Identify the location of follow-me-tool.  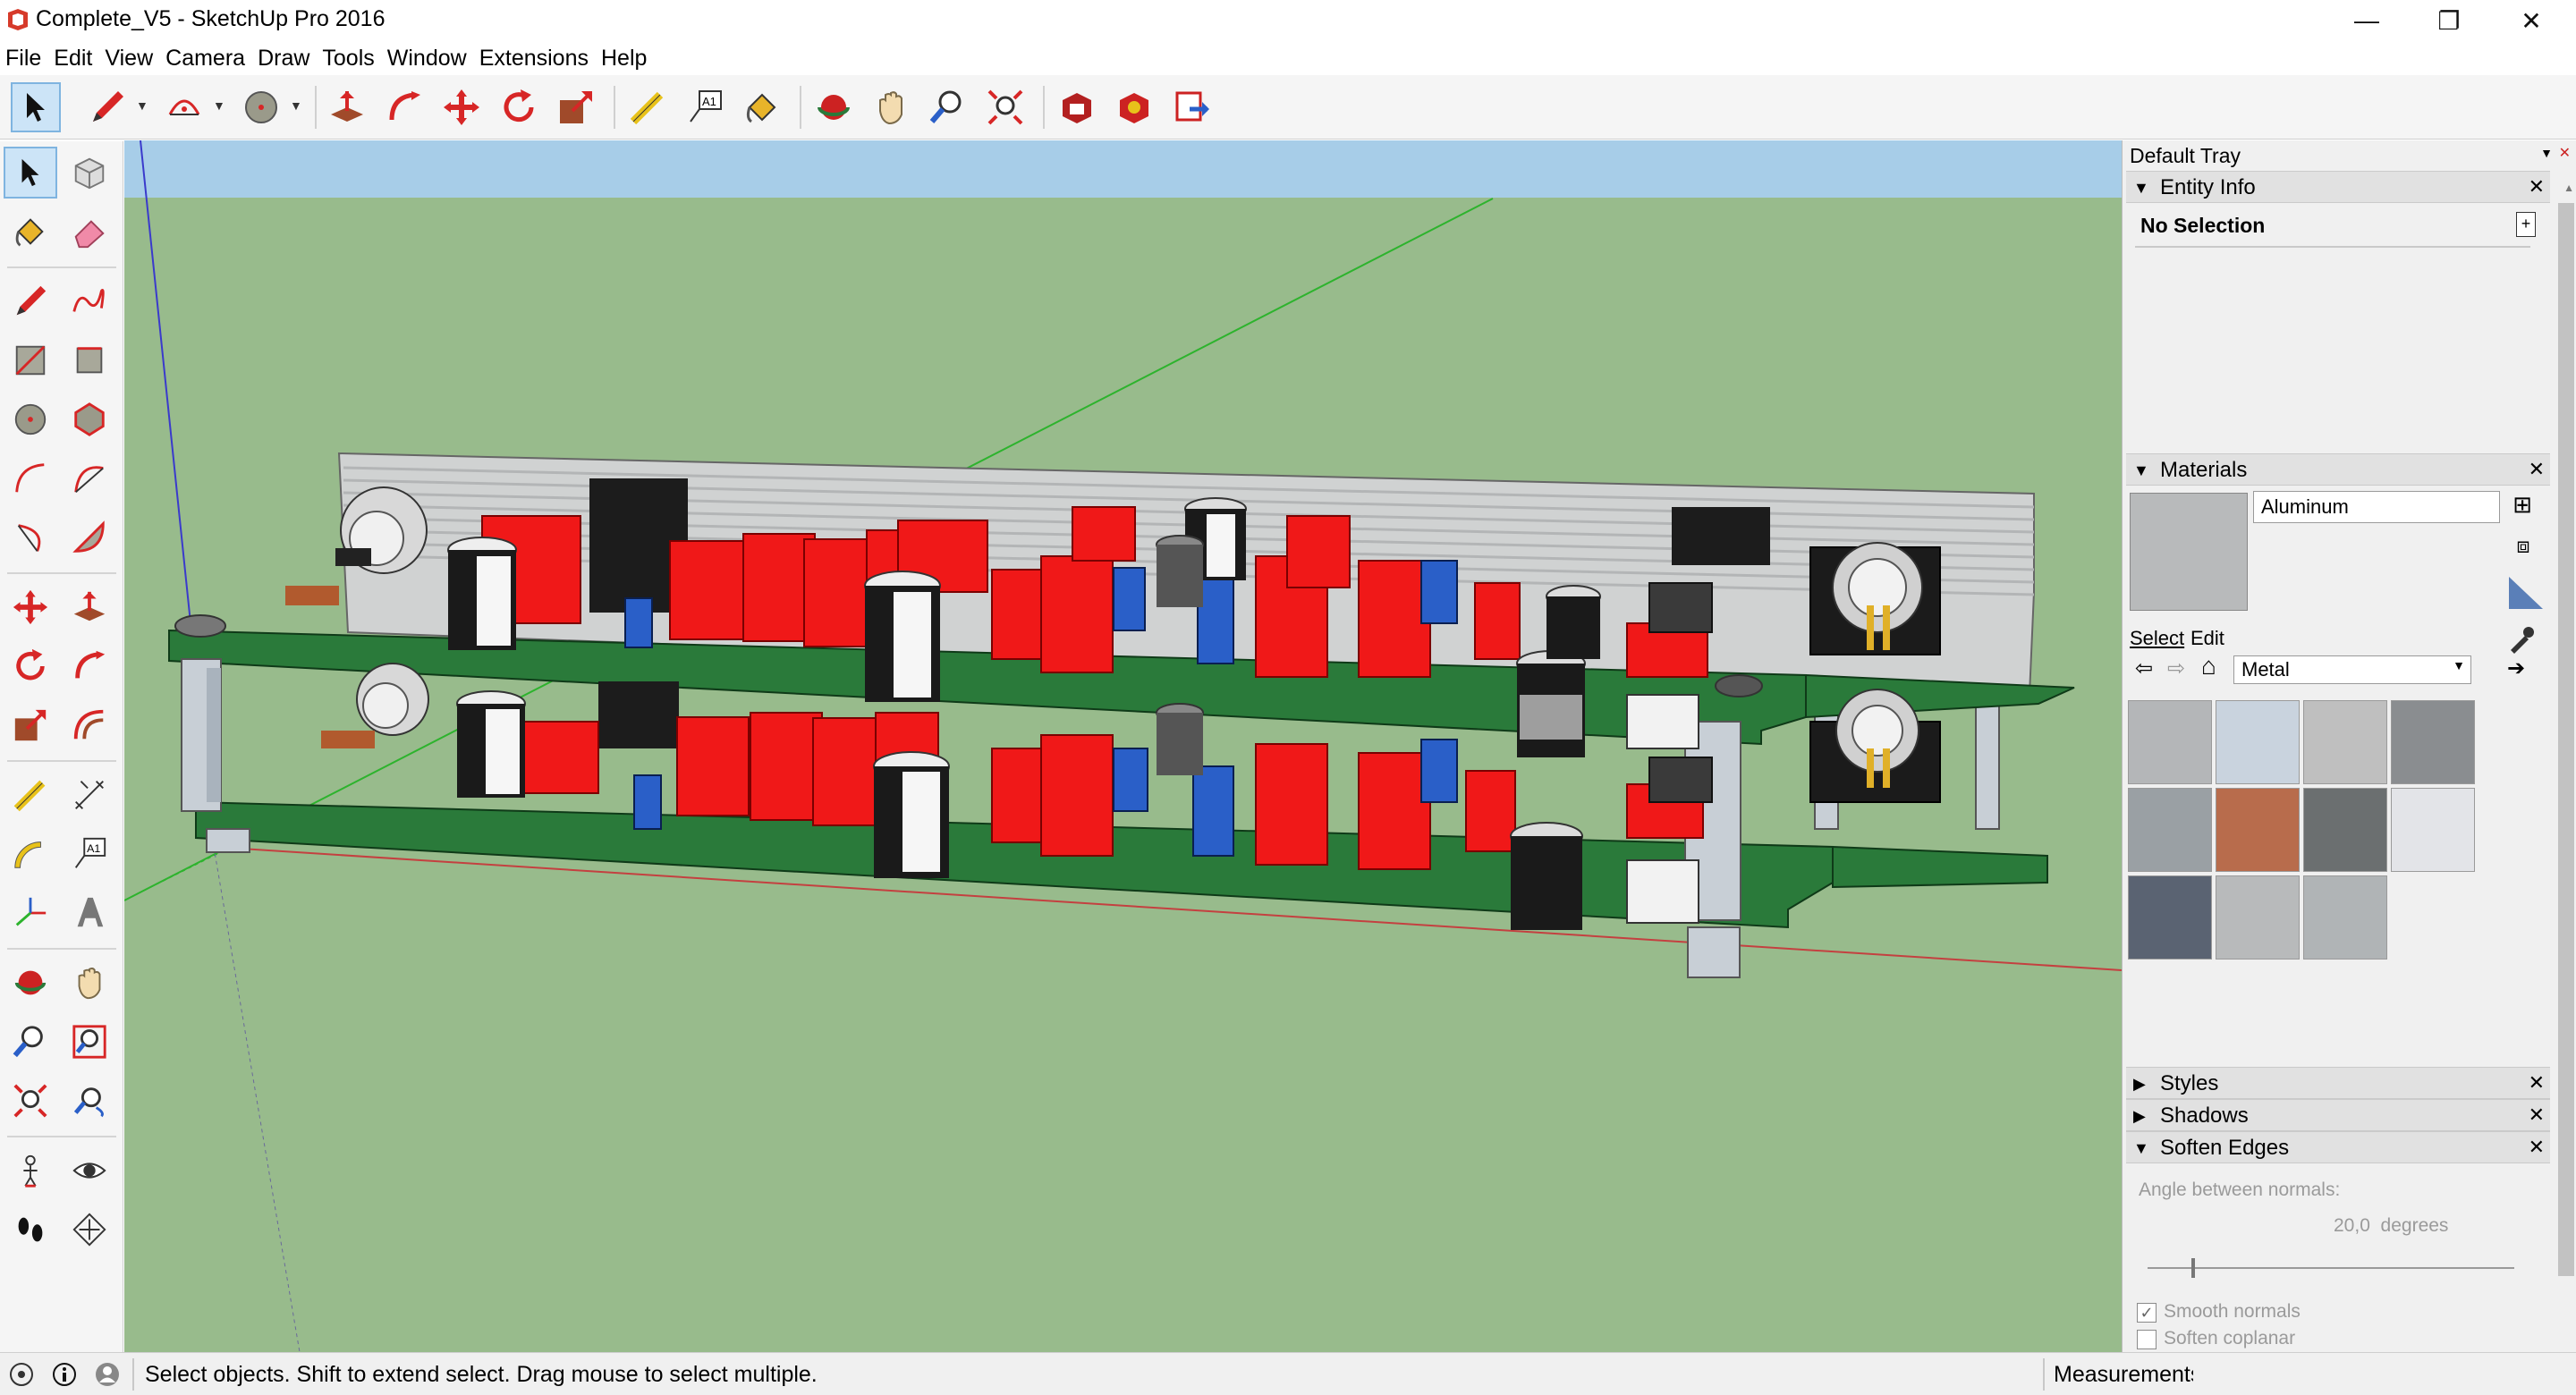
(89, 666).